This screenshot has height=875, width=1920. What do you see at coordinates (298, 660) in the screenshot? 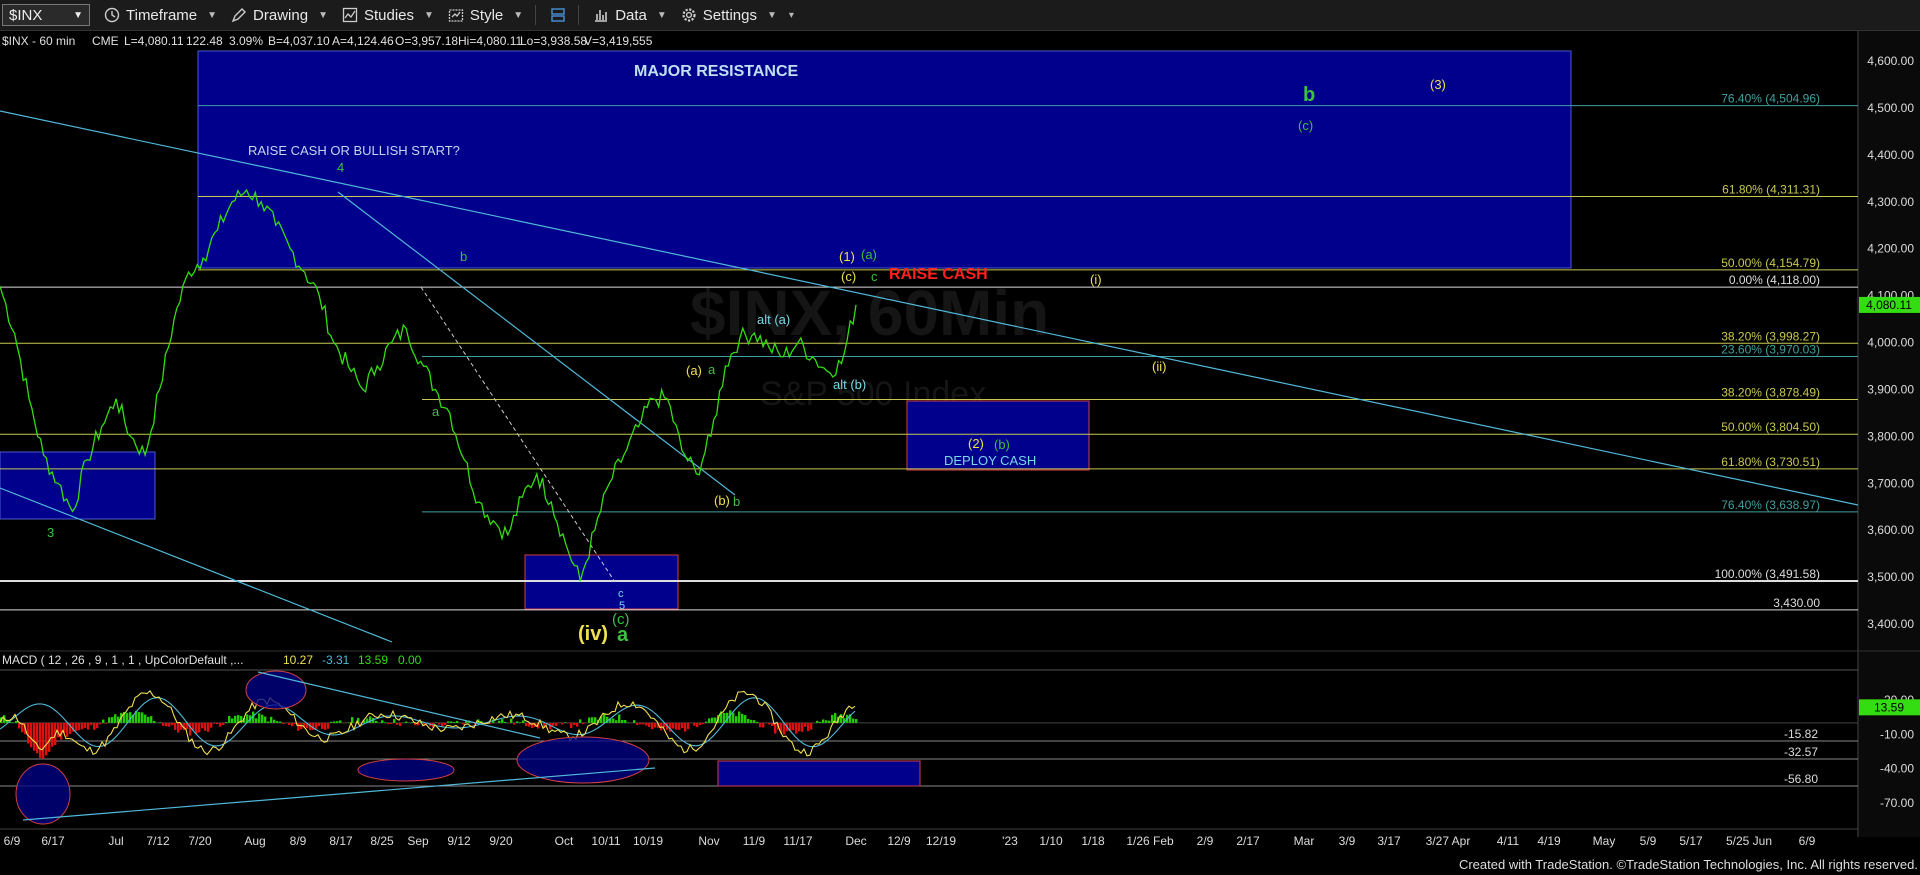
I see `macd-value: 10.27` at bounding box center [298, 660].